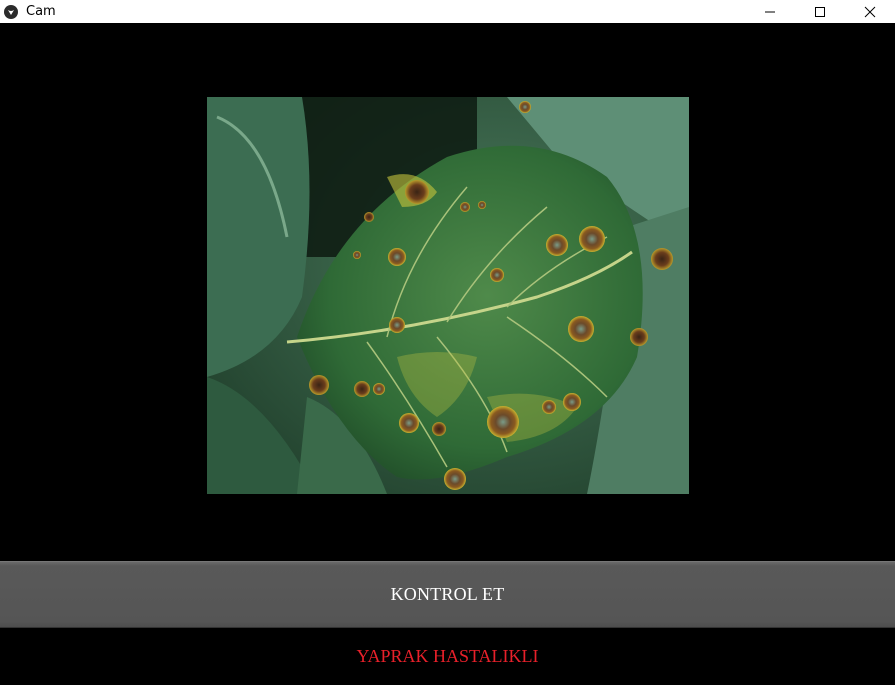  What do you see at coordinates (41, 11) in the screenshot?
I see `window-title: Cam` at bounding box center [41, 11].